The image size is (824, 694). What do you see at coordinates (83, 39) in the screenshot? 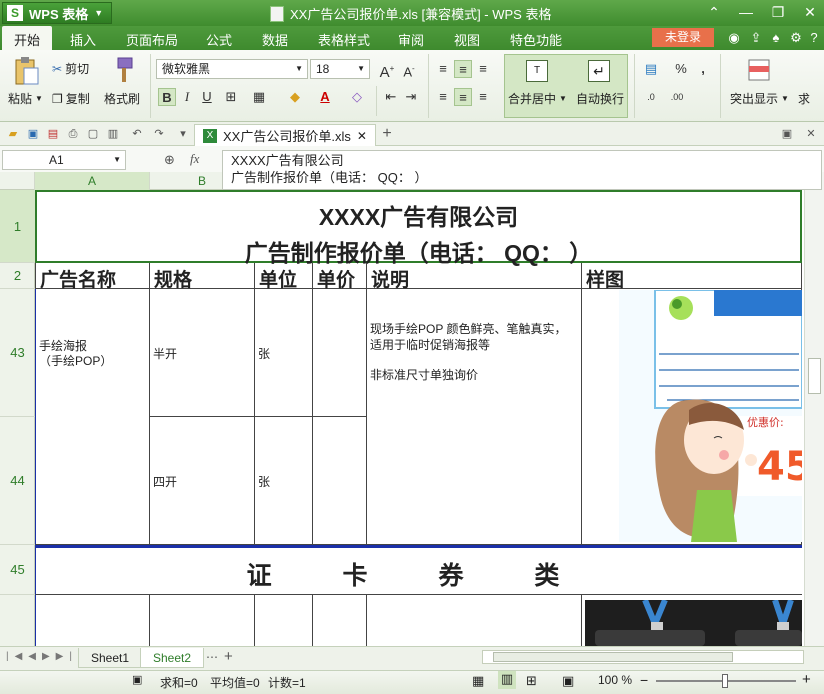
I see `tab-insert: 插入` at bounding box center [83, 39].